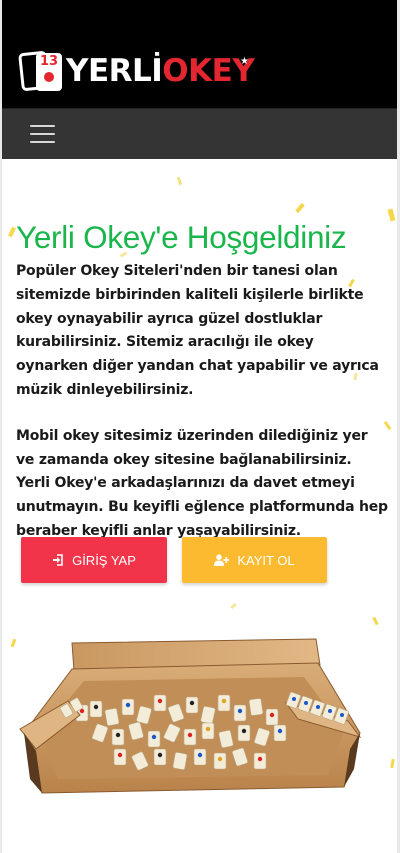  What do you see at coordinates (199, 133) in the screenshot?
I see `navbar` at bounding box center [199, 133].